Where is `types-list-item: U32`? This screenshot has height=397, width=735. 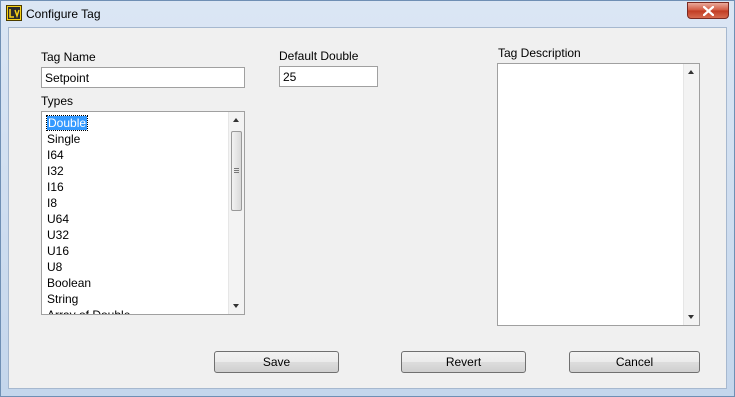 types-list-item: U32 is located at coordinates (134, 235).